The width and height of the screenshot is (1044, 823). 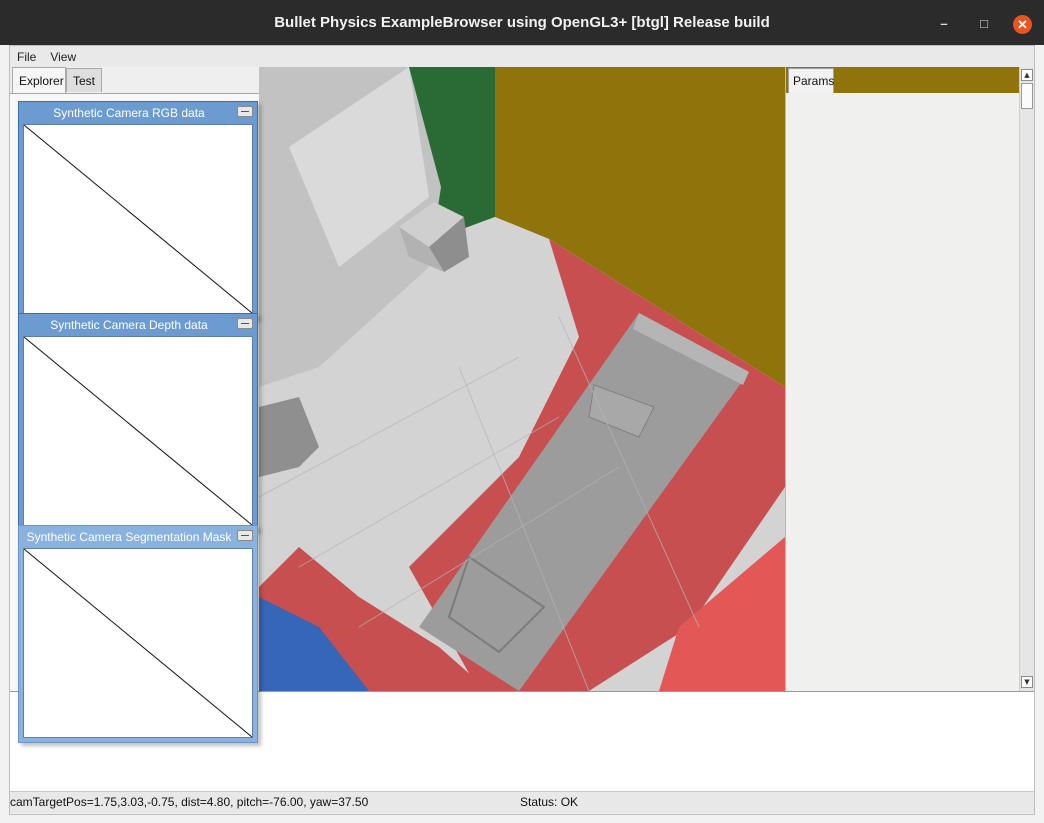 I want to click on menu-bar: File View, so click(x=522, y=56).